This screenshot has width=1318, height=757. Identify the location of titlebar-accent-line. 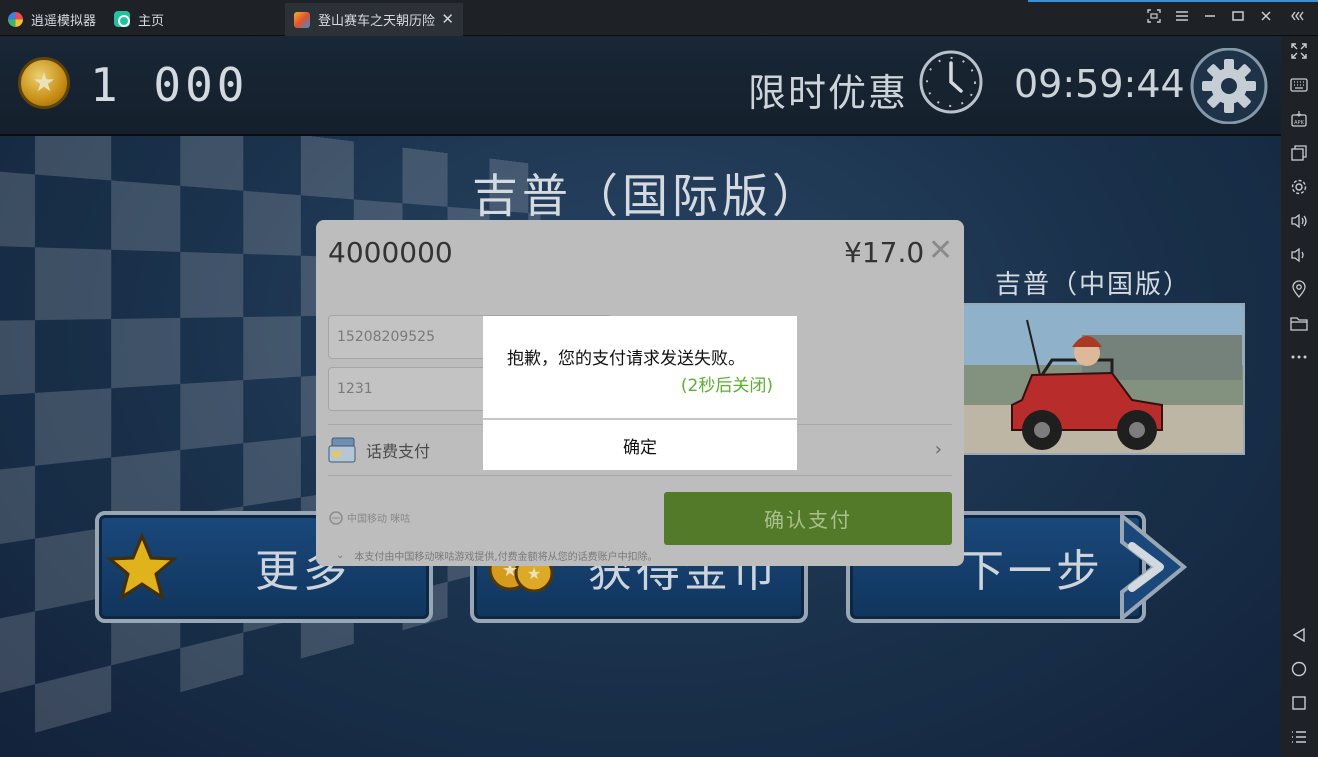
(1173, 1).